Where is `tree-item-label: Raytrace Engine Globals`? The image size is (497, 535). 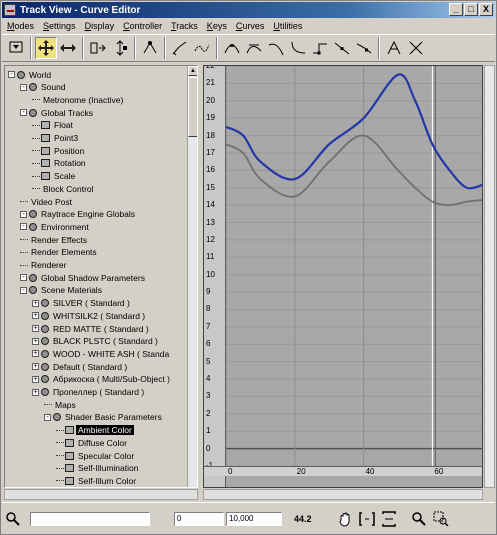 tree-item-label: Raytrace Engine Globals is located at coordinates (88, 214).